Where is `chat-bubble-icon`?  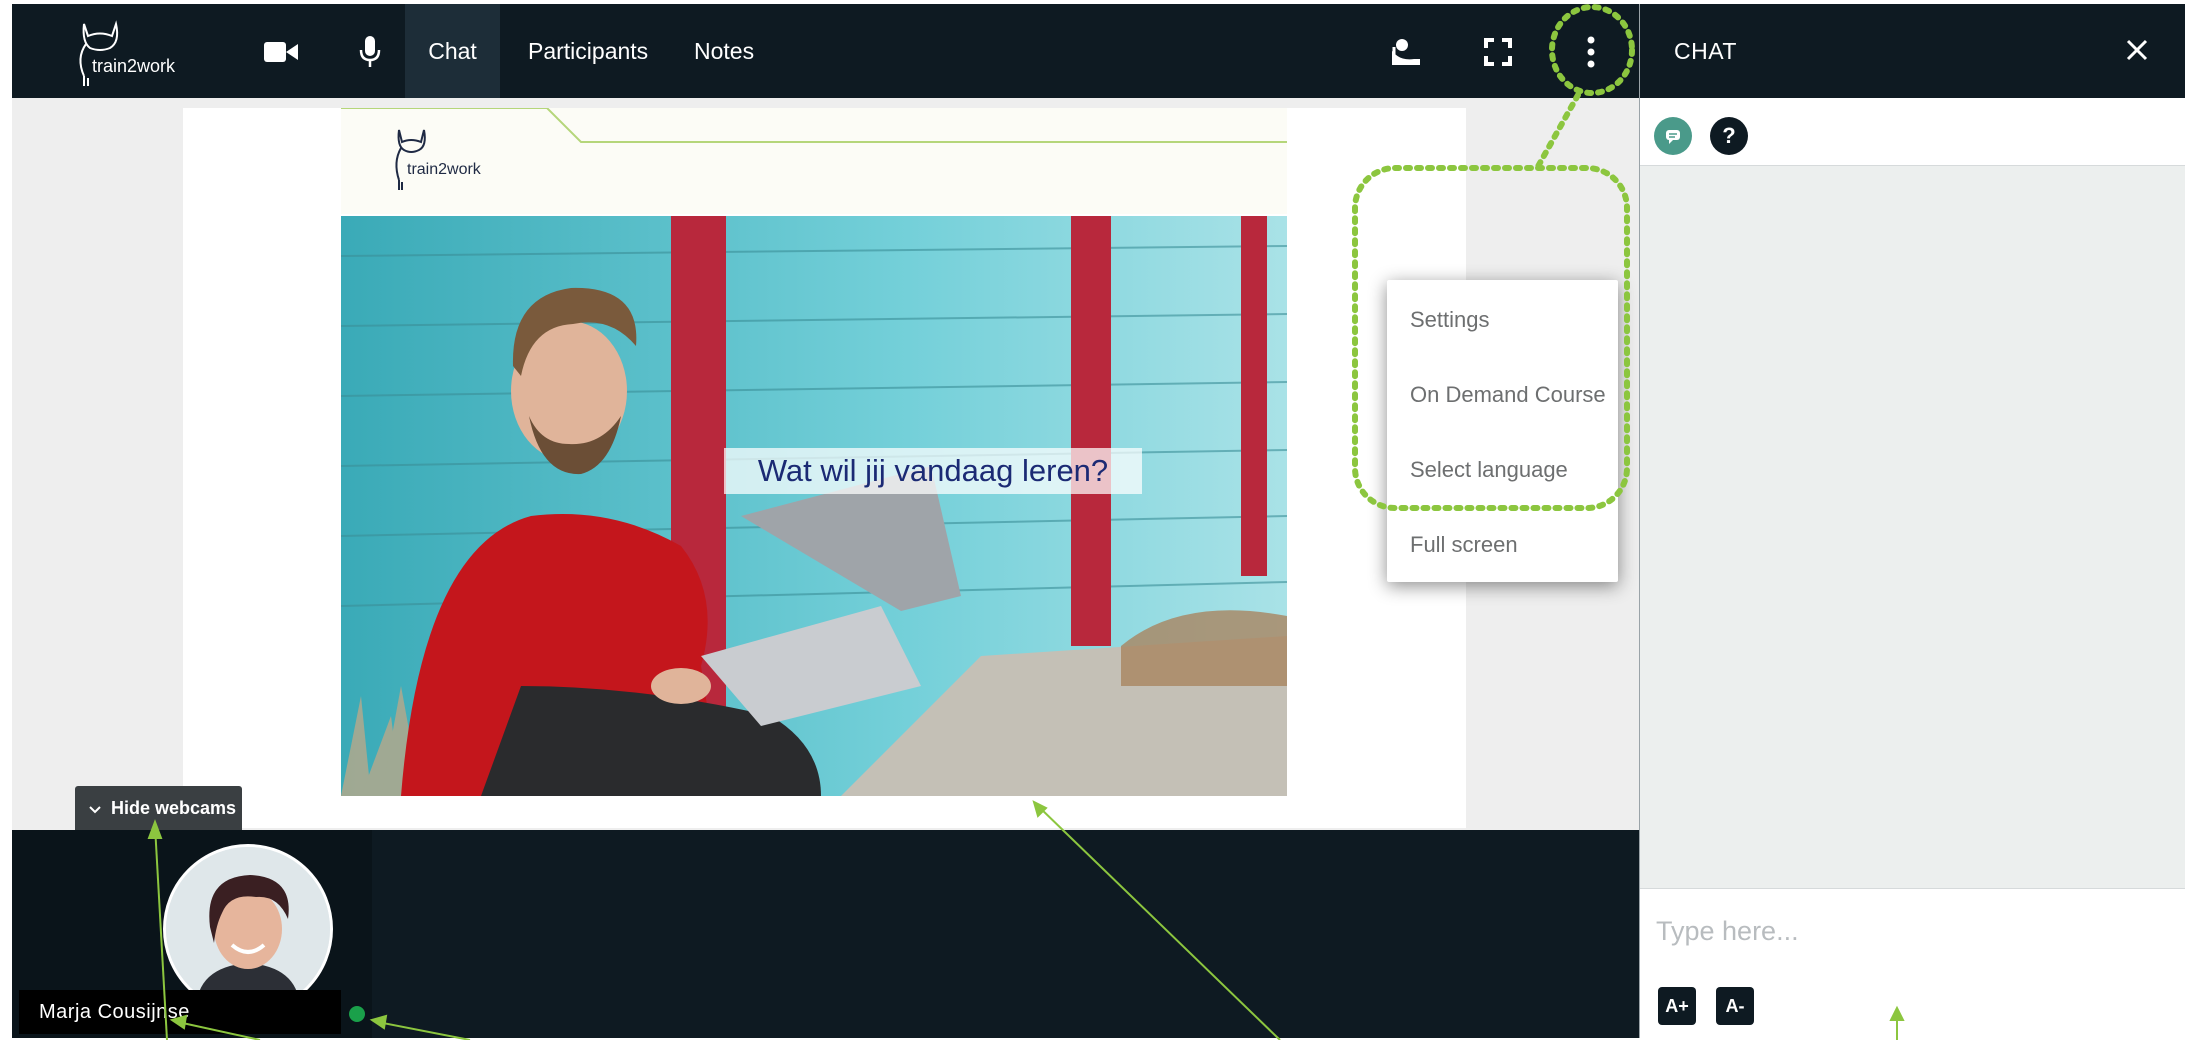
chat-bubble-icon is located at coordinates (1673, 136).